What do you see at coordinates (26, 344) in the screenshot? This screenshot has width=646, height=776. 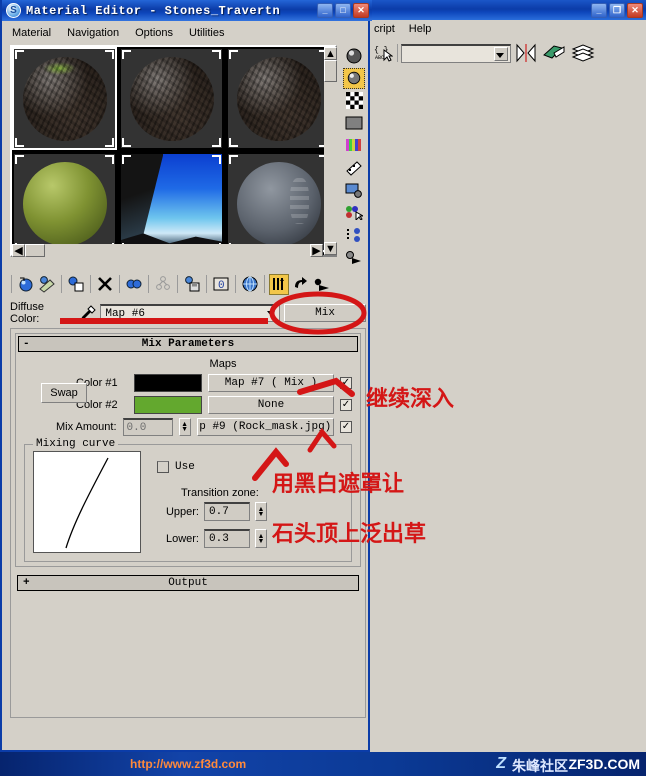 I see `collapse-icon: -` at bounding box center [26, 344].